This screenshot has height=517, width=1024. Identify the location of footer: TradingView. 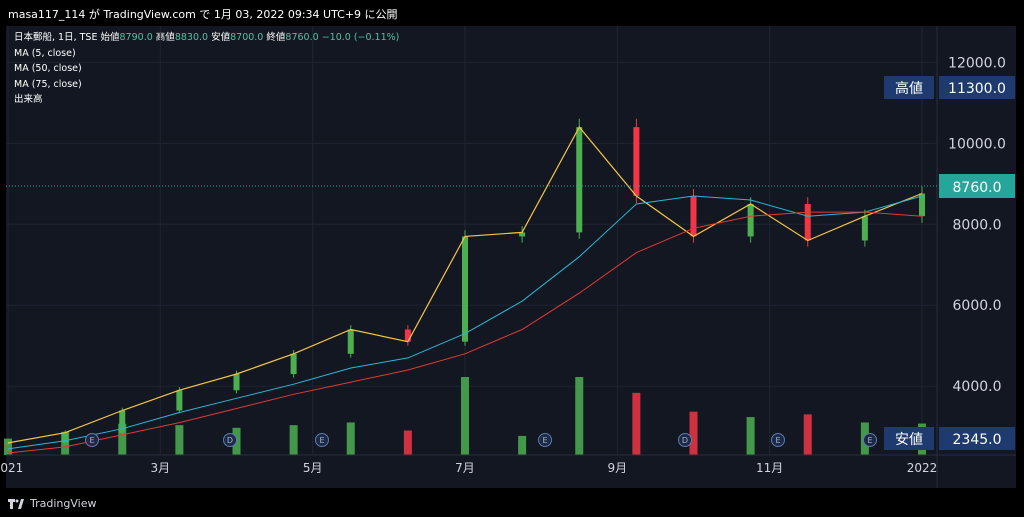
(52, 503).